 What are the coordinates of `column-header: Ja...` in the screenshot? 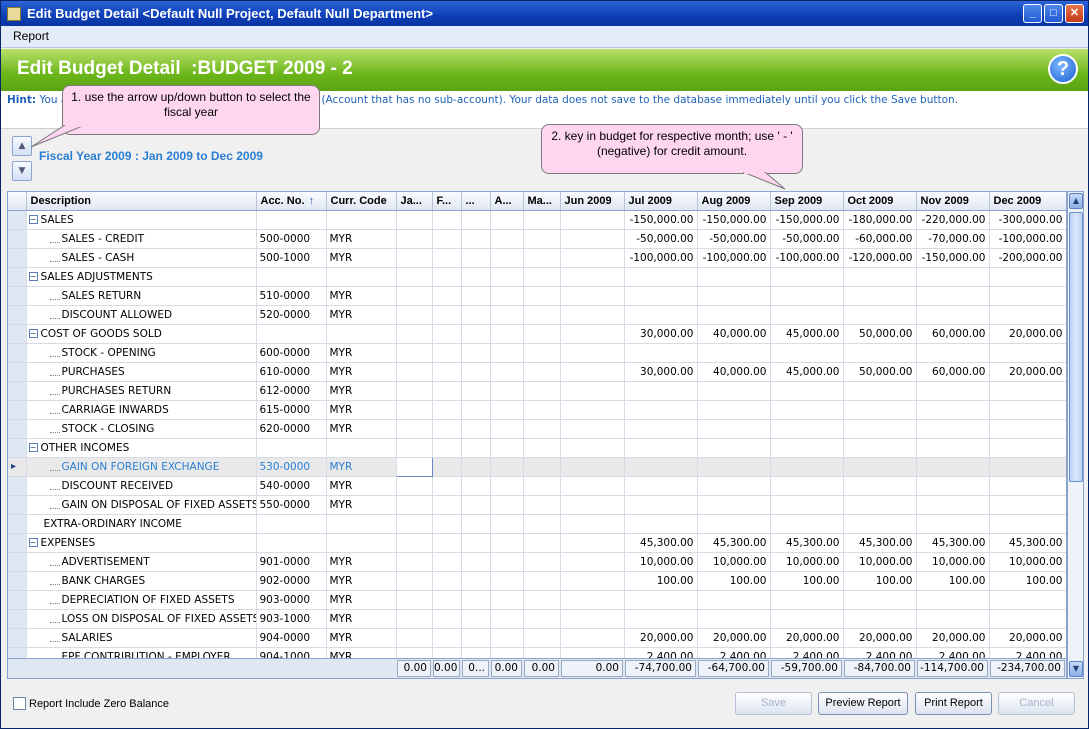 It's located at (414, 201).